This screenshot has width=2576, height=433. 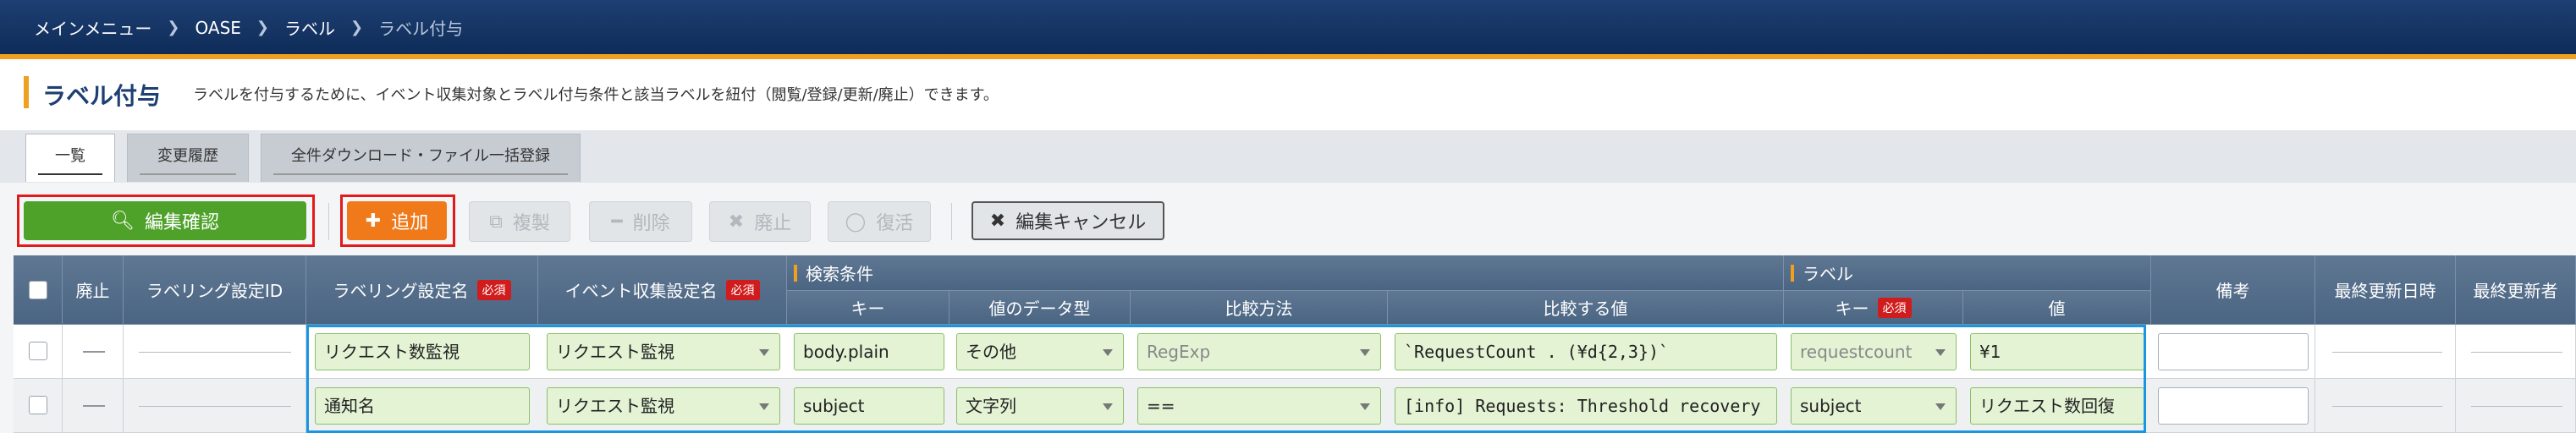 What do you see at coordinates (309, 27) in the screenshot?
I see `breadcrumb-label: ラベル` at bounding box center [309, 27].